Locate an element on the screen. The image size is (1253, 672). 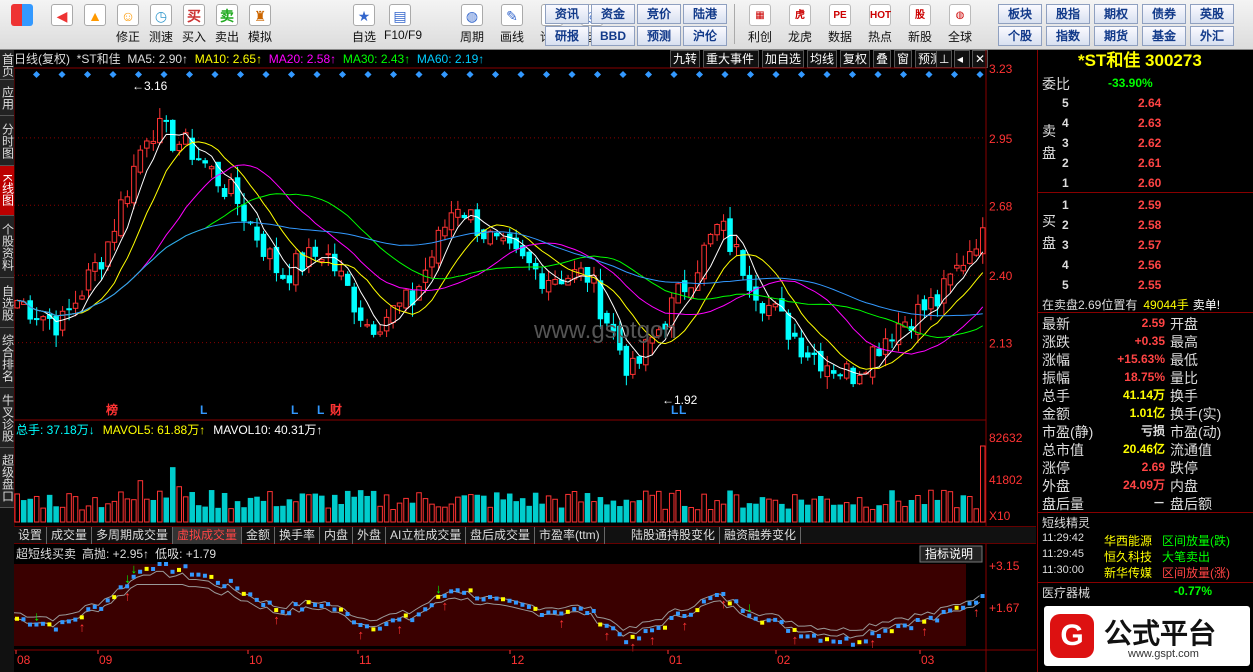
quick-研报: 研报 is located at coordinates (567, 36).